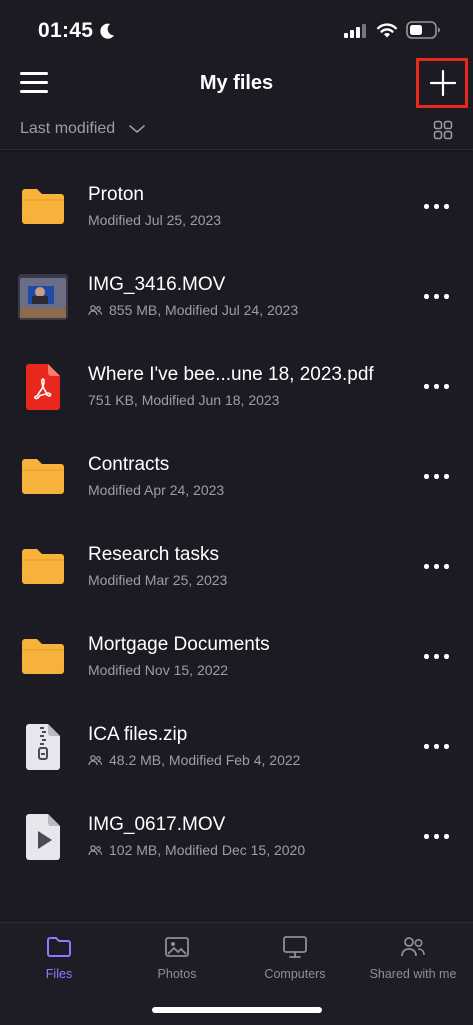  I want to click on tab-label: Photos, so click(177, 974).